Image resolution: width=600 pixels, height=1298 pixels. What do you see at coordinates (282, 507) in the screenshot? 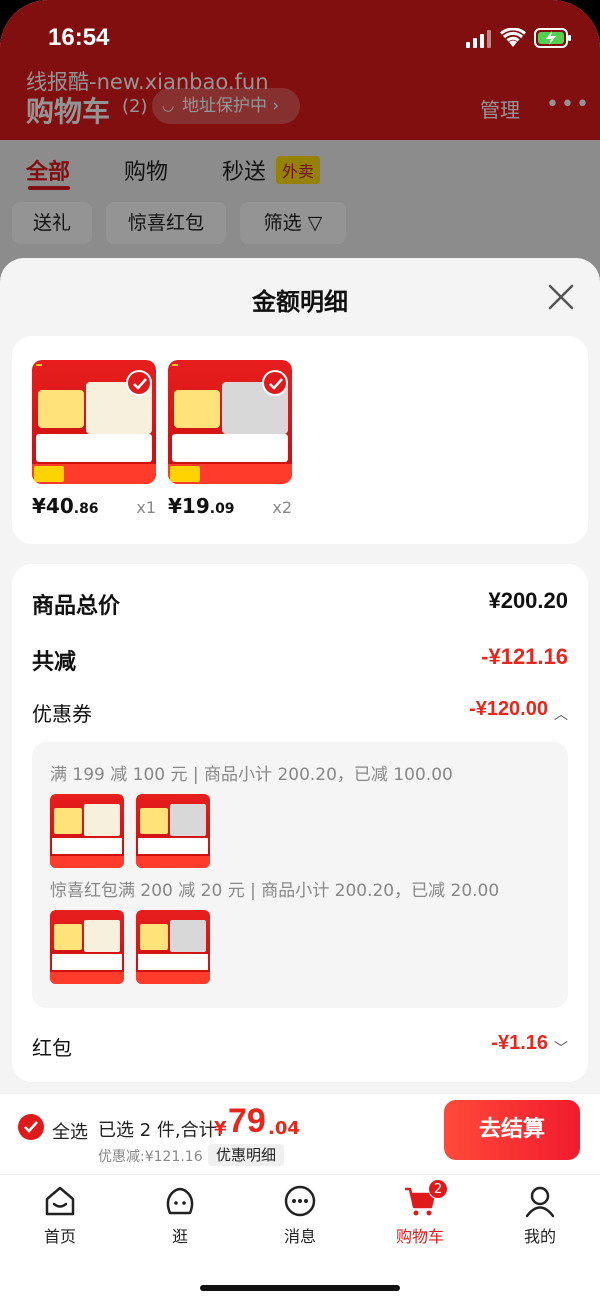
I see `product-quantity: x2` at bounding box center [282, 507].